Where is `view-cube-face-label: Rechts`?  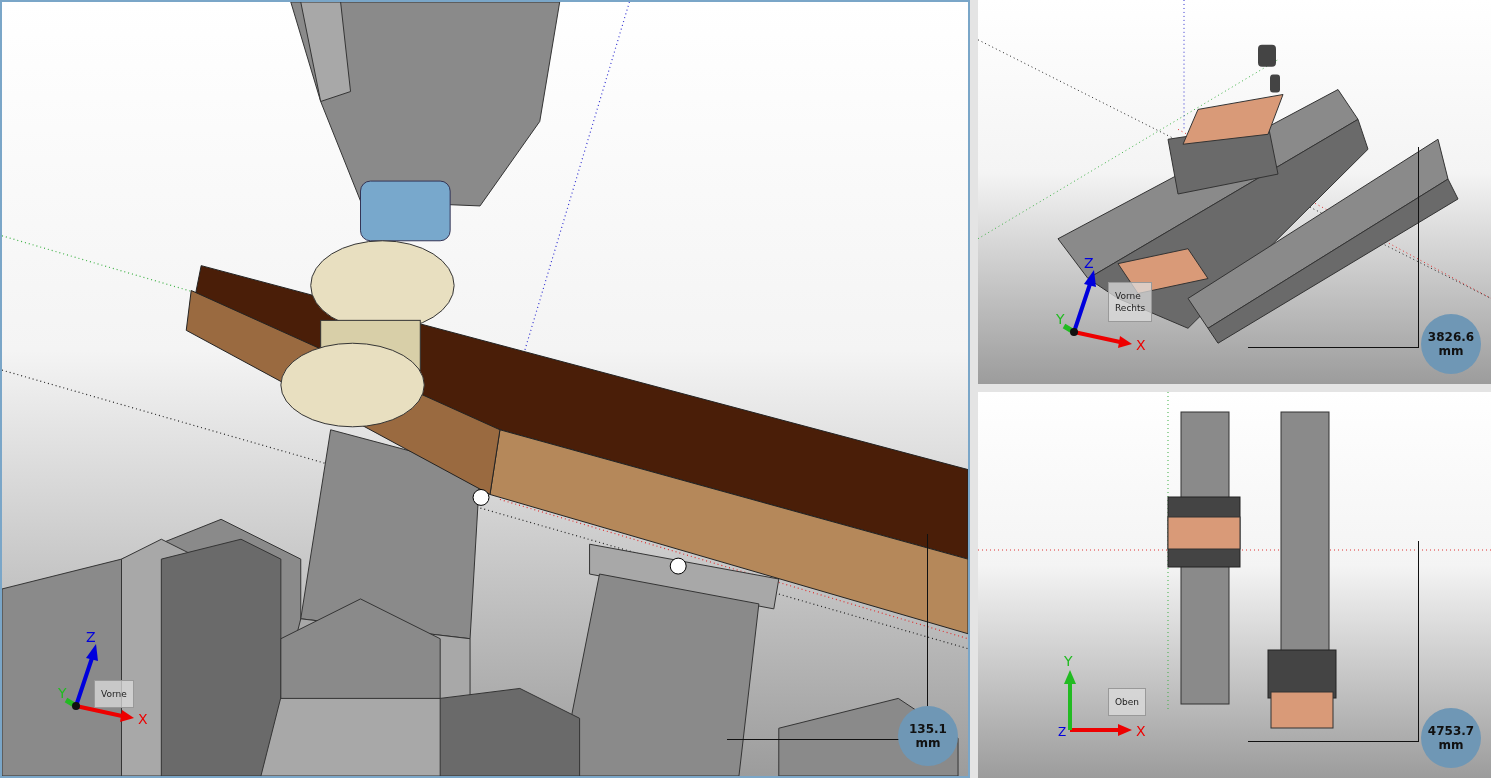 view-cube-face-label: Rechts is located at coordinates (1130, 308).